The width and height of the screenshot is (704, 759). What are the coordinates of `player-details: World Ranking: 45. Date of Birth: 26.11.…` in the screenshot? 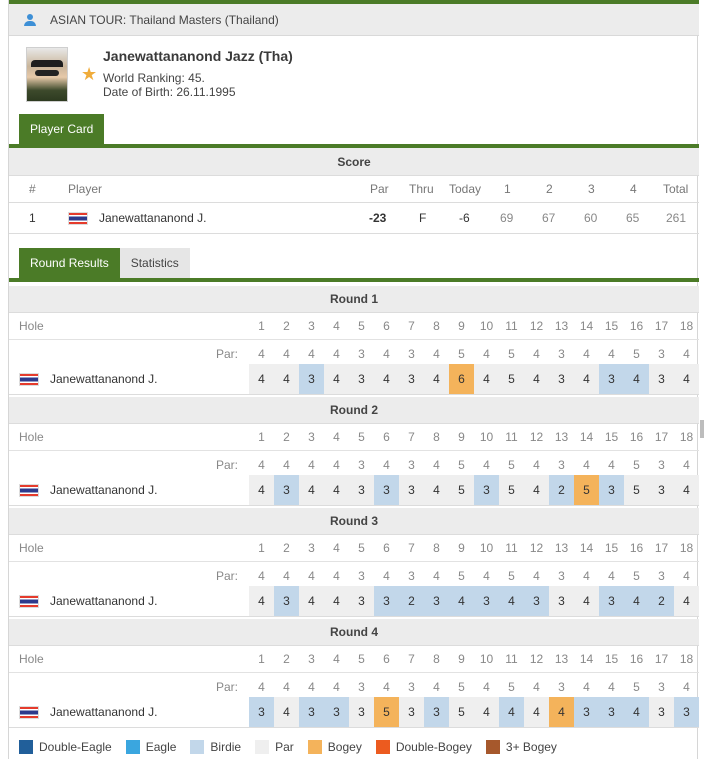 It's located at (169, 85).